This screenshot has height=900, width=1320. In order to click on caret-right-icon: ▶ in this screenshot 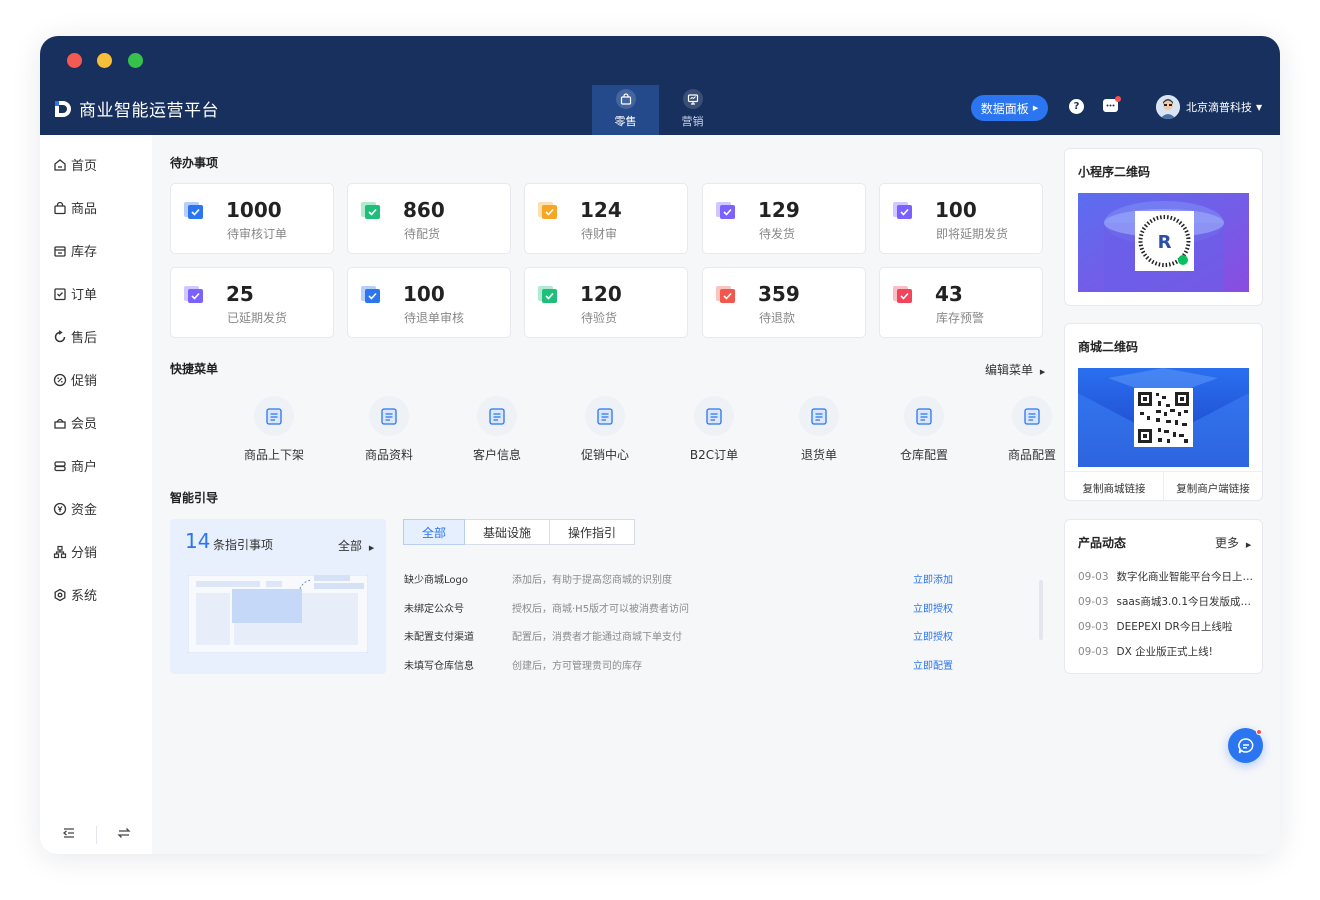, I will do `click(371, 548)`.